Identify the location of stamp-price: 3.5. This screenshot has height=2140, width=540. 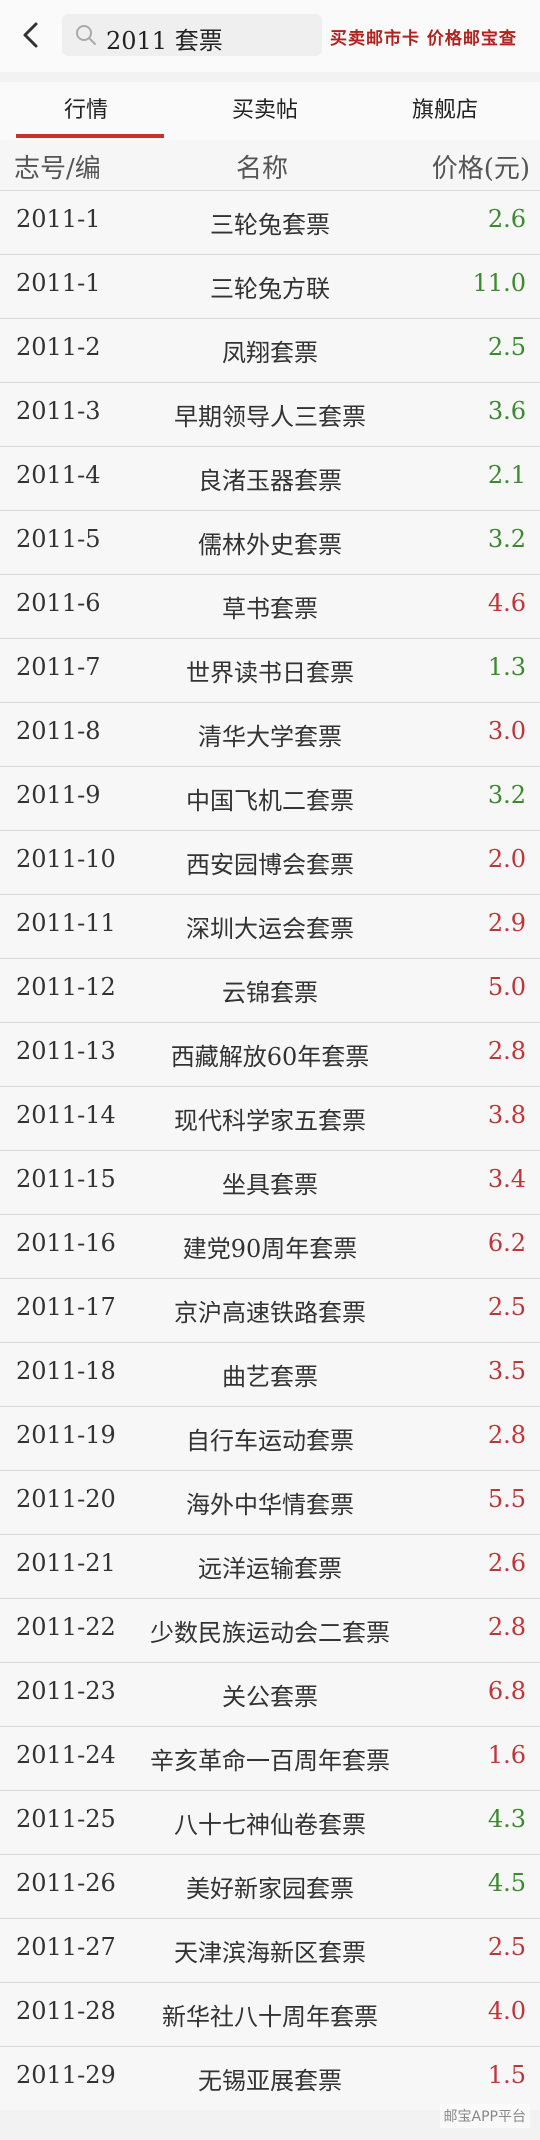
(506, 1371).